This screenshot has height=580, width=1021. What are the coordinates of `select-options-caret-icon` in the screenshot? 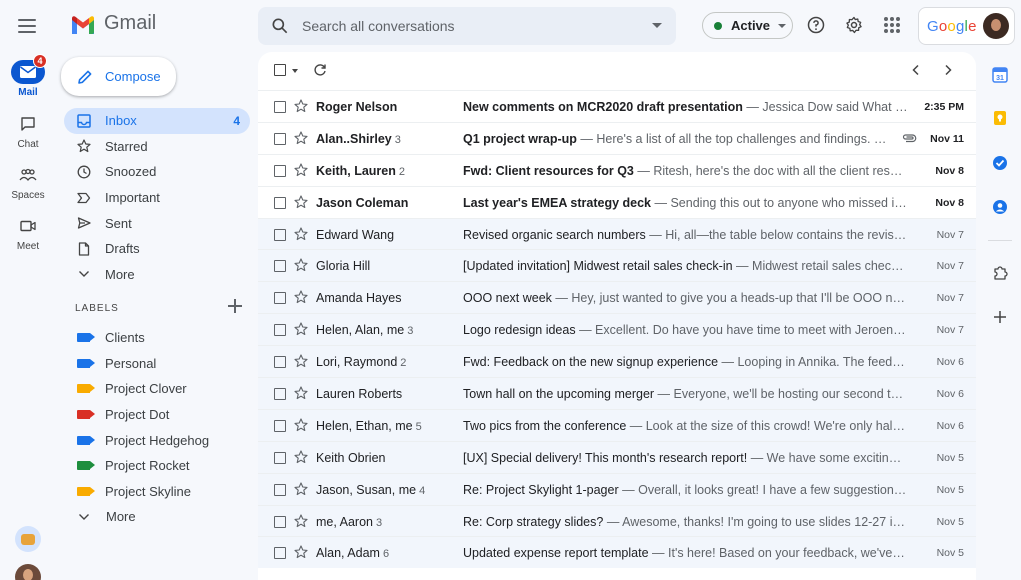 It's located at (295, 71).